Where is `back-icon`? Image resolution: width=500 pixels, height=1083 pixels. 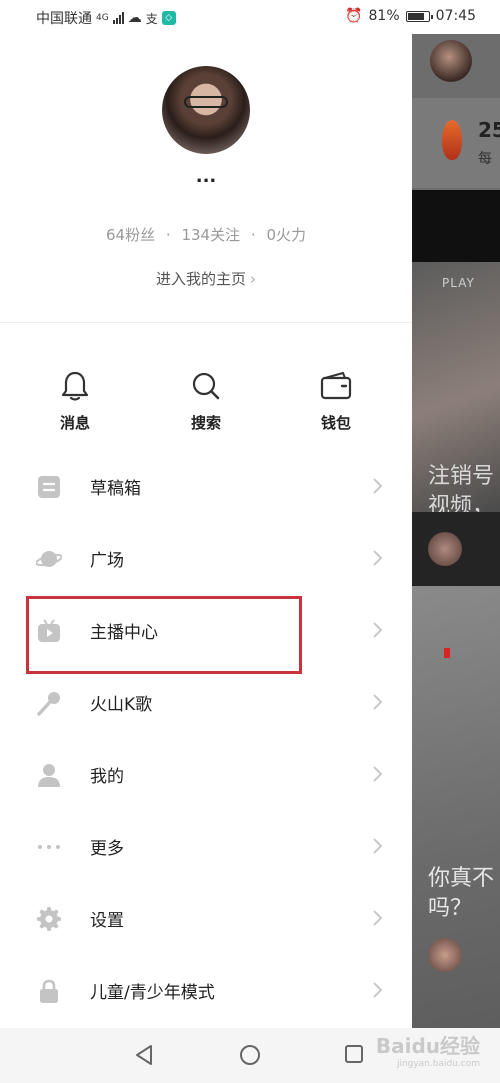
back-icon is located at coordinates (144, 1055).